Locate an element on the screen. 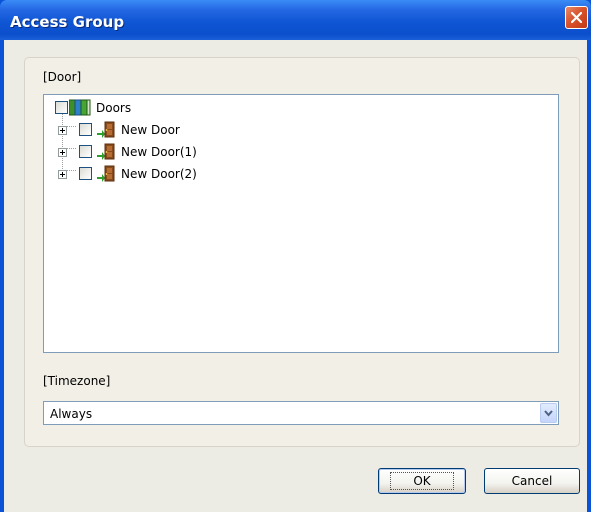  tree-item-label: New Door is located at coordinates (150, 130).